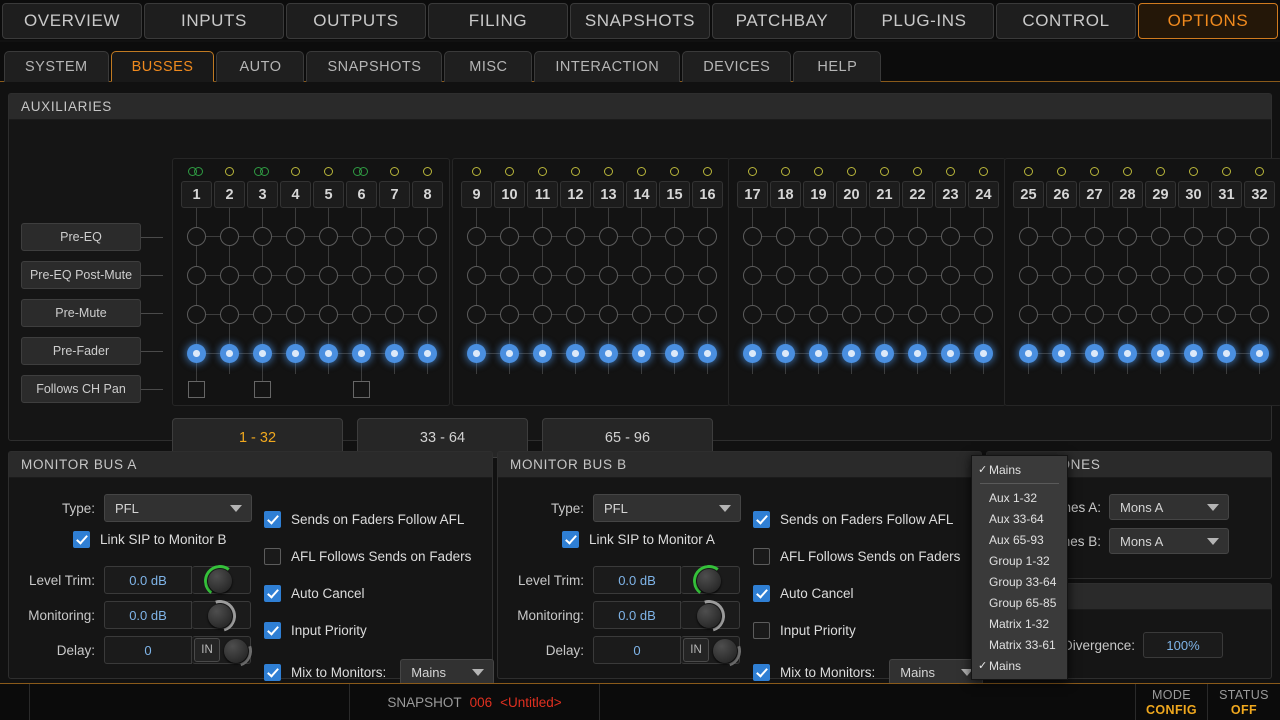 The image size is (1280, 720). What do you see at coordinates (394, 194) in the screenshot?
I see `aux-channel-number: 7` at bounding box center [394, 194].